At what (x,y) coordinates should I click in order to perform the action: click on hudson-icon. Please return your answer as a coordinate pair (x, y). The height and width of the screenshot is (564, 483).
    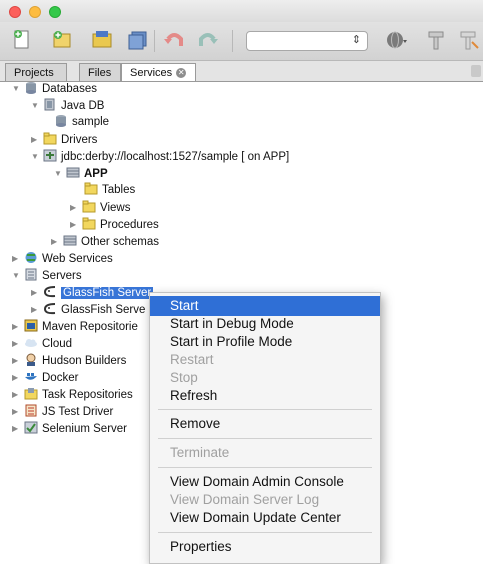
    Looking at the image, I should click on (31, 359).